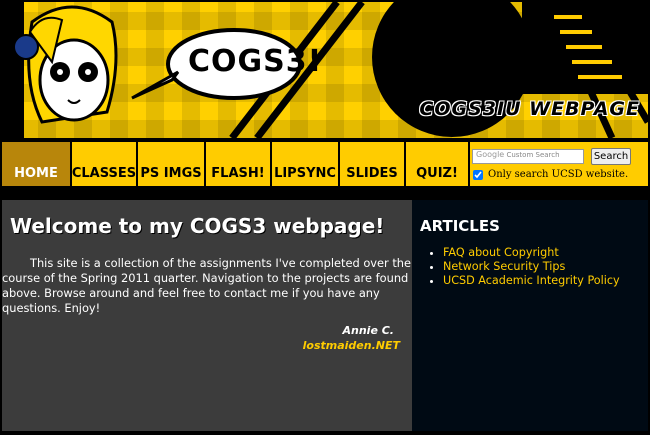 The image size is (650, 435). What do you see at coordinates (558, 174) in the screenshot?
I see `ucsd-only-label: Only search UCSD website.` at bounding box center [558, 174].